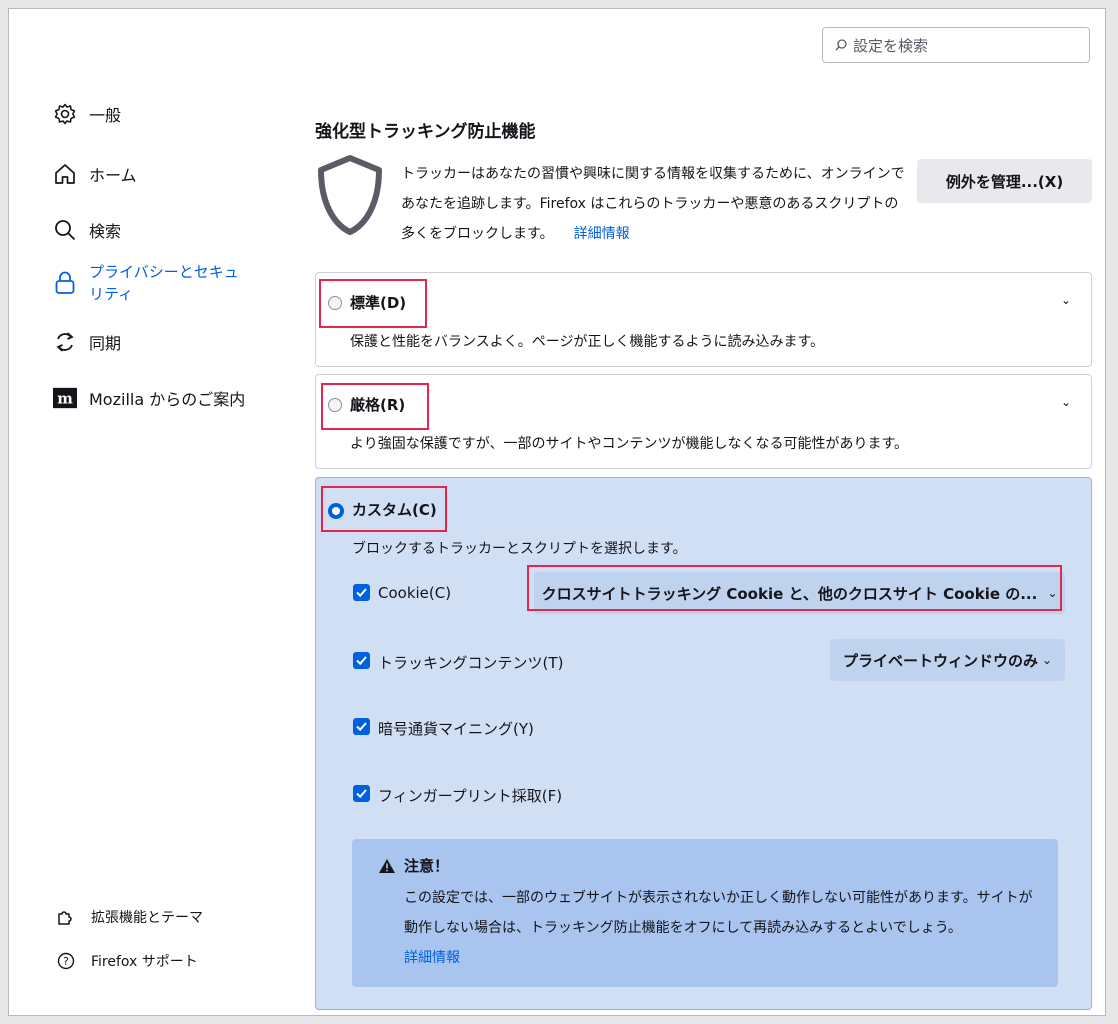 The image size is (1118, 1024). Describe the element at coordinates (629, 444) in the screenshot. I see `strict-description: より強固な保護ですが、一部のサイトやコンテンツが機能しなくなる可能性があります。` at that location.